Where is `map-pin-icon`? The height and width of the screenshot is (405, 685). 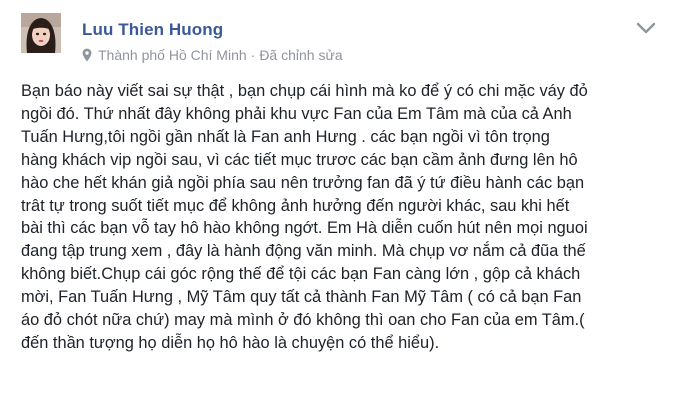
map-pin-icon is located at coordinates (87, 55).